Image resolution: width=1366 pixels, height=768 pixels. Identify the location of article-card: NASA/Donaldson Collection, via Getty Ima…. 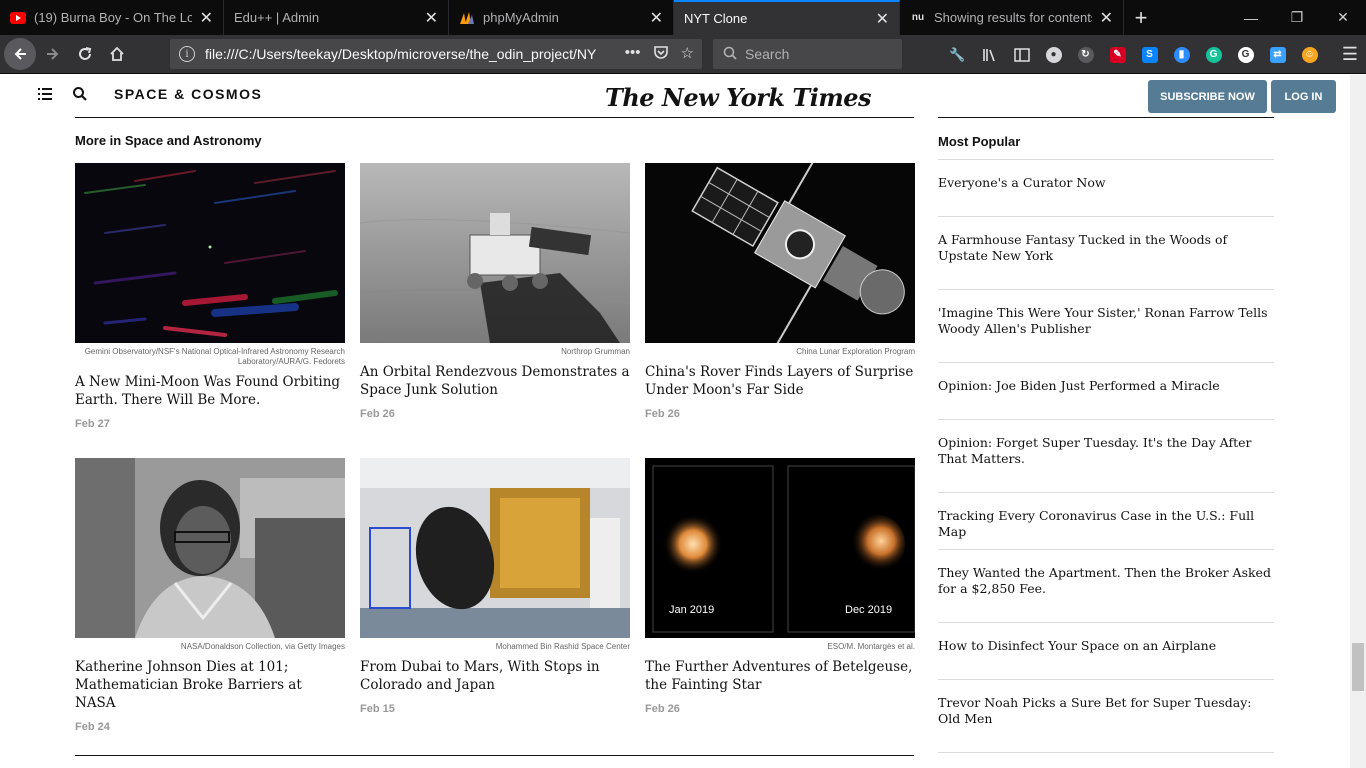
(210, 595).